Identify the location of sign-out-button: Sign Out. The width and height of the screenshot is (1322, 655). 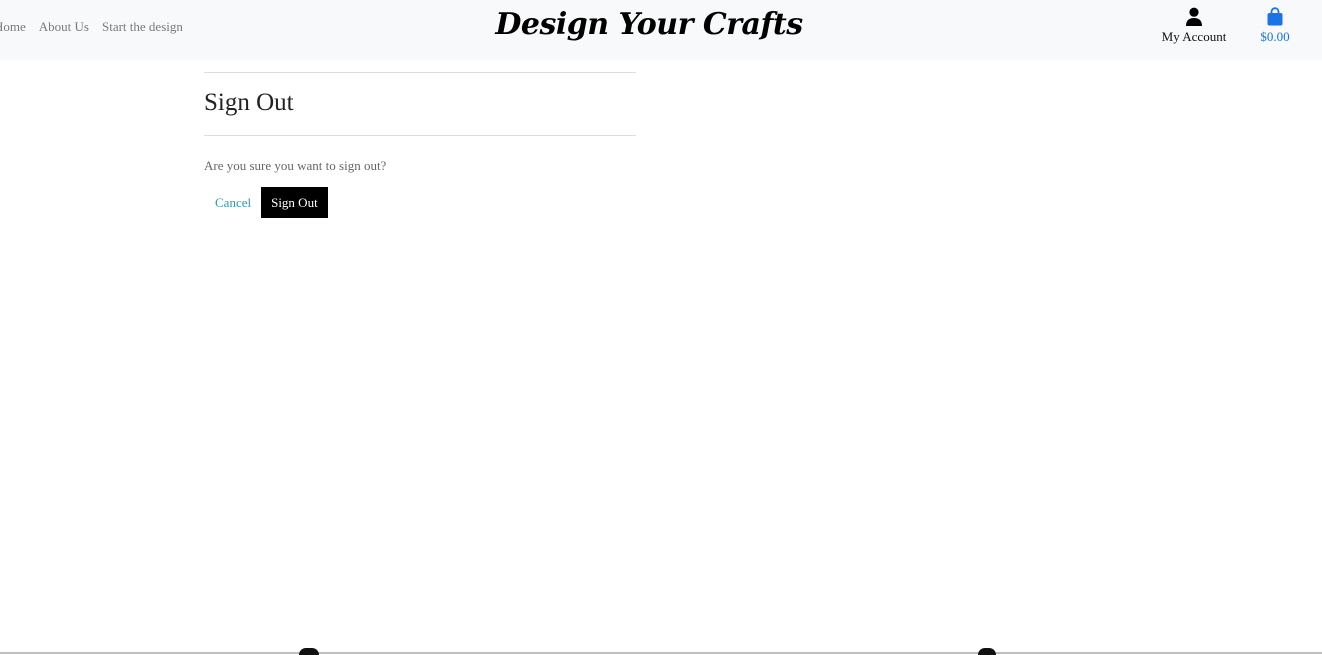
(294, 202).